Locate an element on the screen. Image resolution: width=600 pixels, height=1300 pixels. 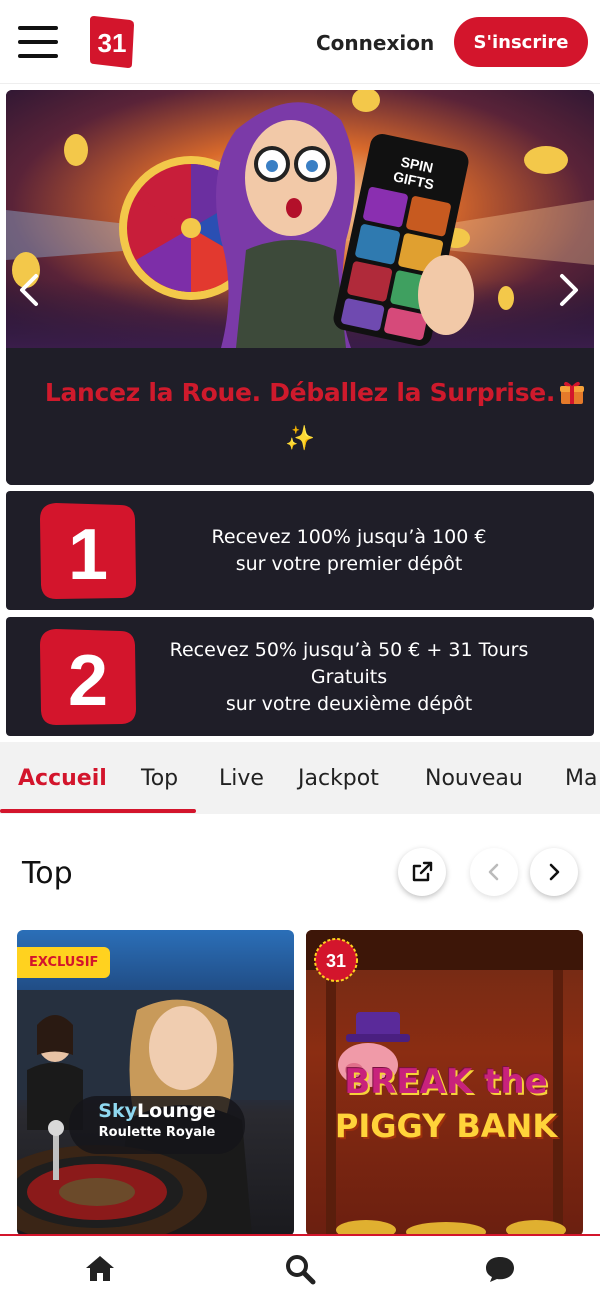
game-title-line-2: PIGGY BANK is located at coordinates (446, 1126).